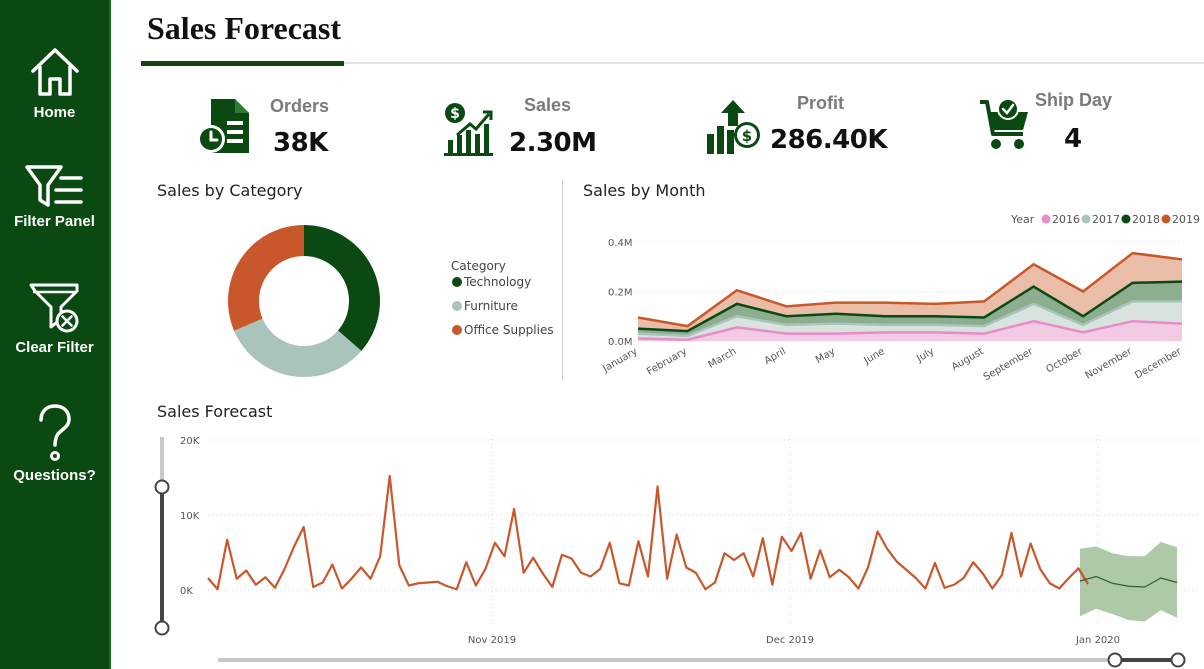 This screenshot has width=1204, height=669. Describe the element at coordinates (242, 63) in the screenshot. I see `title-underline-accent` at that location.